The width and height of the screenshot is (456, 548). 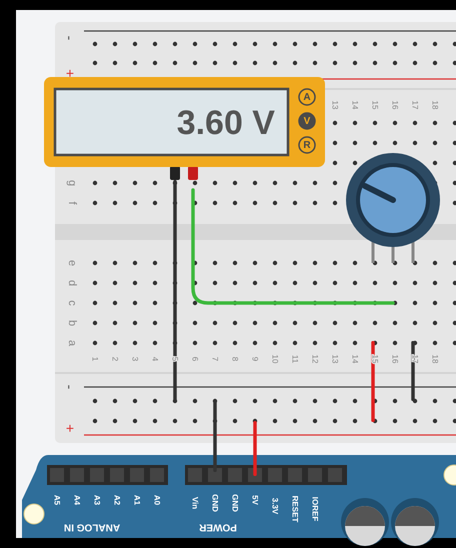 I want to click on pin-label: RESET, so click(x=295, y=509).